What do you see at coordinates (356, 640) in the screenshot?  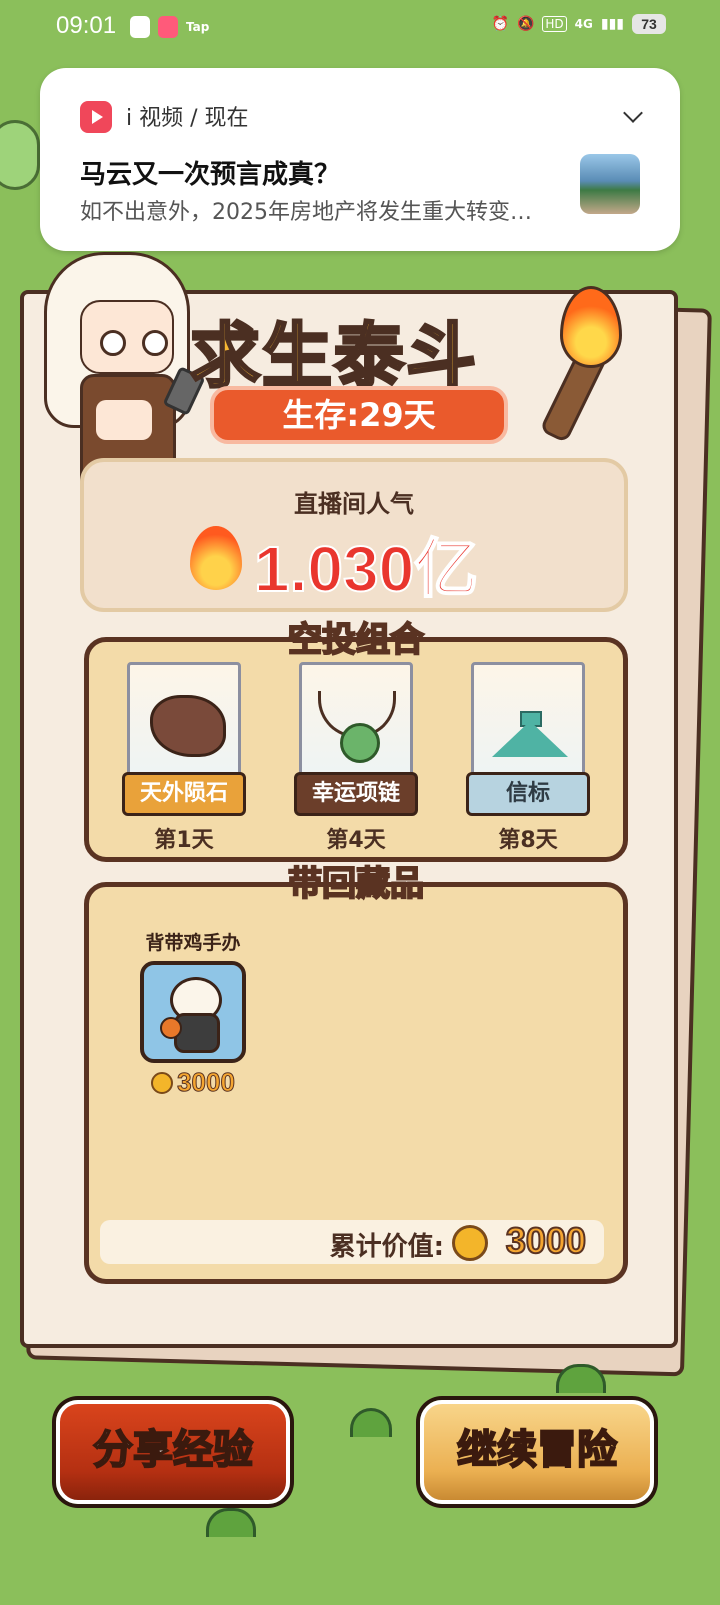 I see `airdrop-title: 空投组合` at bounding box center [356, 640].